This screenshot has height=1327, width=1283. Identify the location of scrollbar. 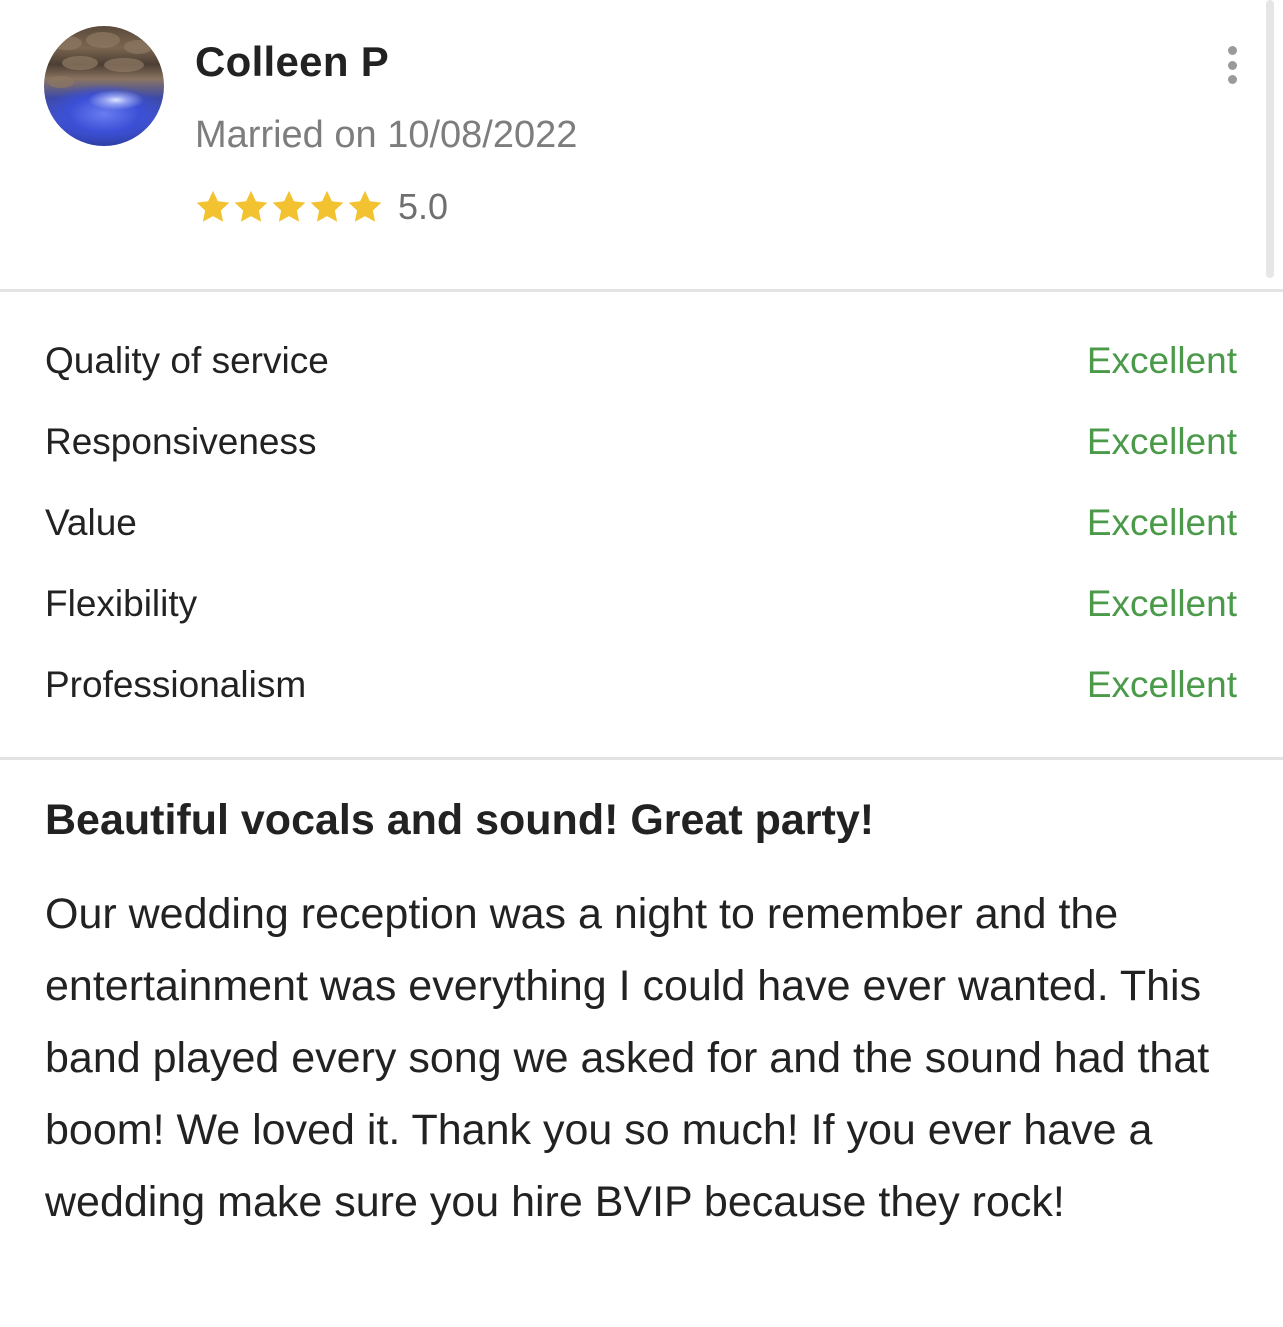
(1270, 139).